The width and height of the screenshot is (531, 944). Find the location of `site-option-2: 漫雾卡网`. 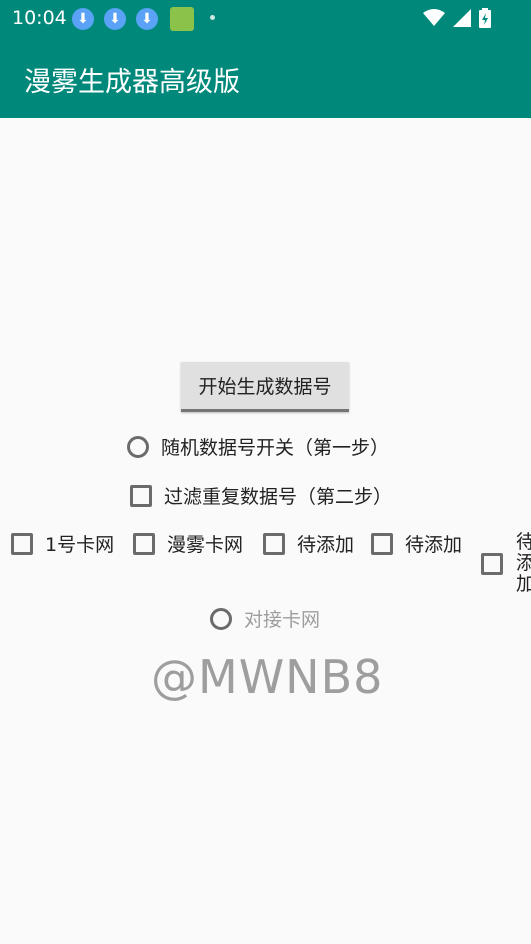

site-option-2: 漫雾卡网 is located at coordinates (188, 543).